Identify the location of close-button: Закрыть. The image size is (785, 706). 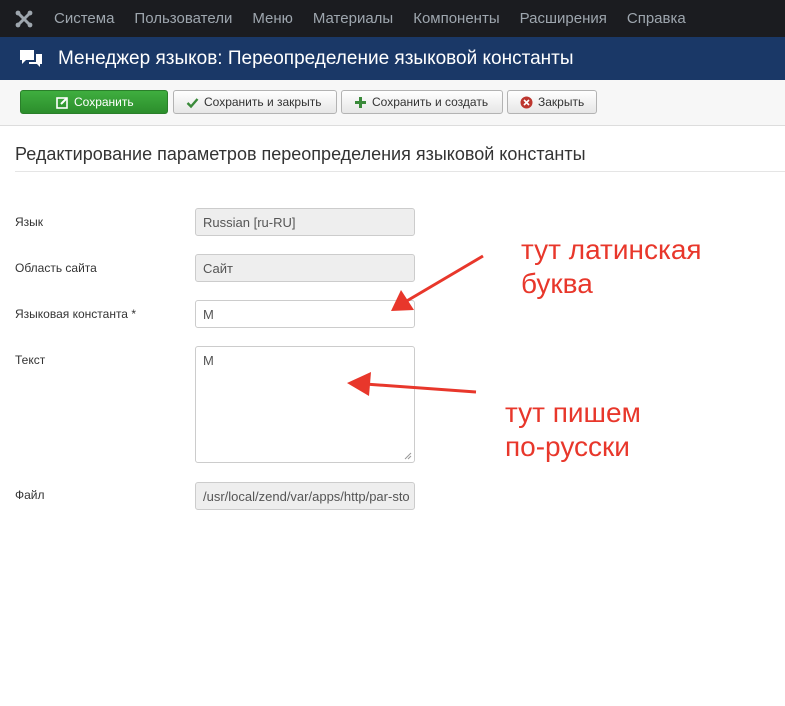
(552, 102).